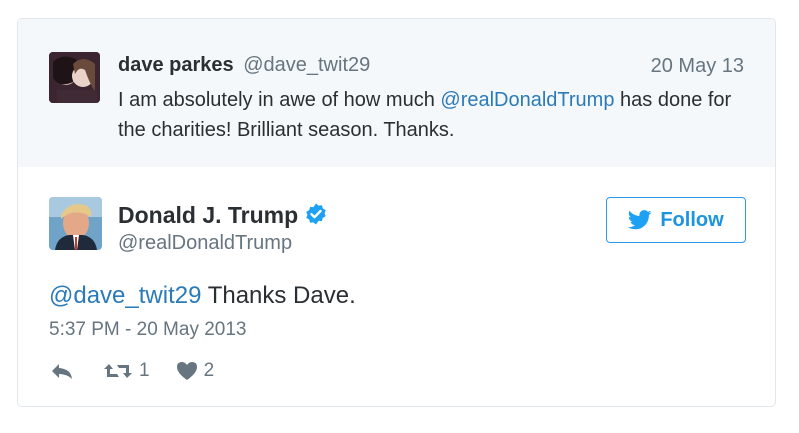 Image resolution: width=799 pixels, height=433 pixels. I want to click on quoted-author-name: dave parkes, so click(176, 65).